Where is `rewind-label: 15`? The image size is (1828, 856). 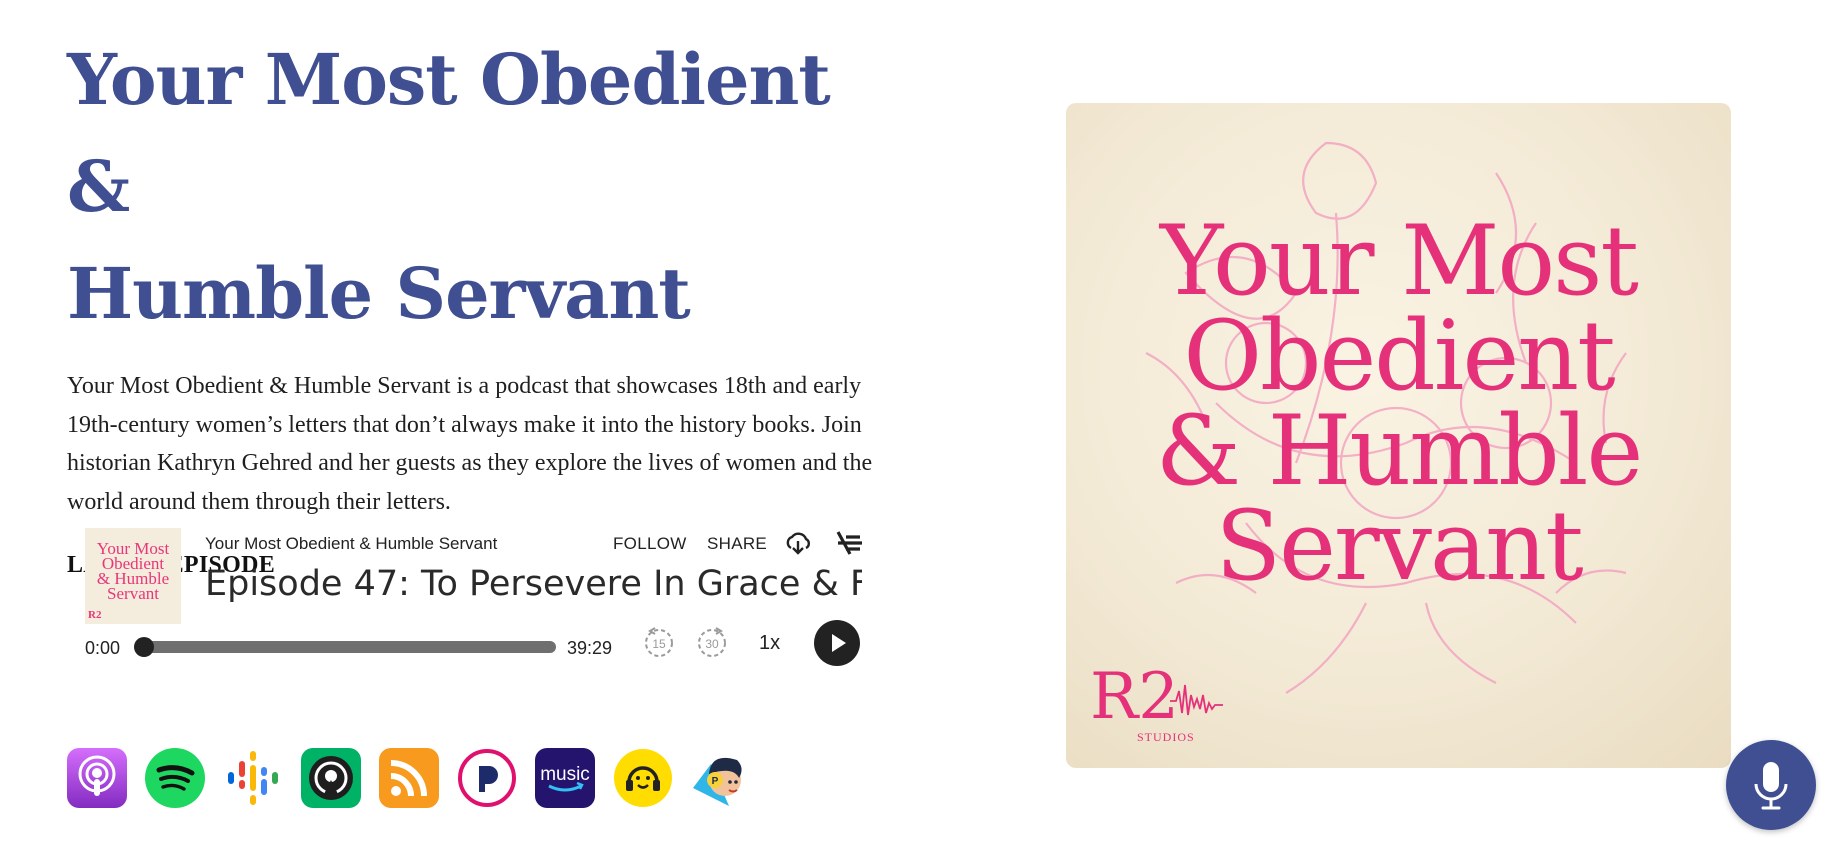 rewind-label: 15 is located at coordinates (659, 644).